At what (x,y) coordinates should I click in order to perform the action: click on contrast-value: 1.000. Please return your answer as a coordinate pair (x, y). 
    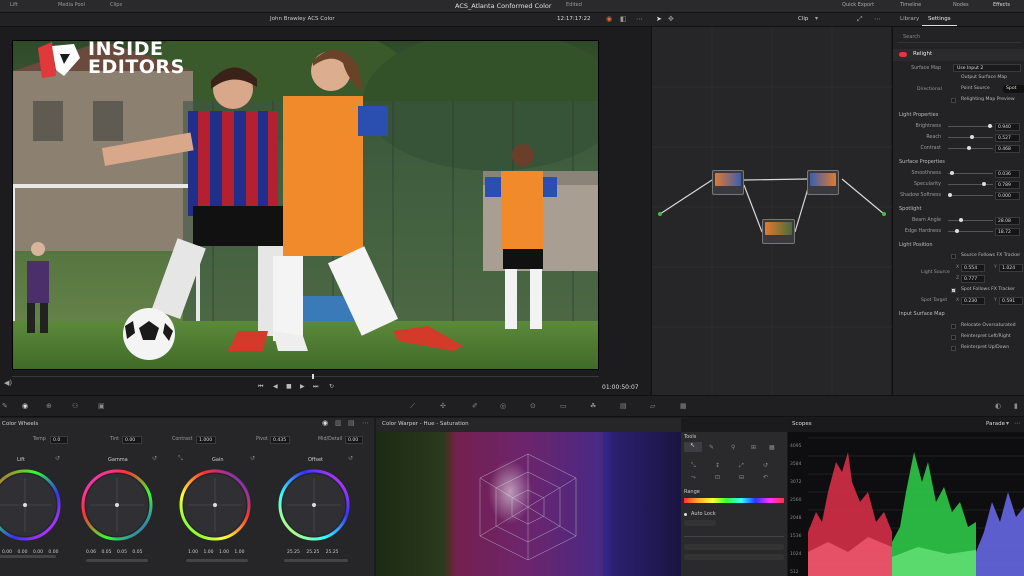
    Looking at the image, I should click on (206, 440).